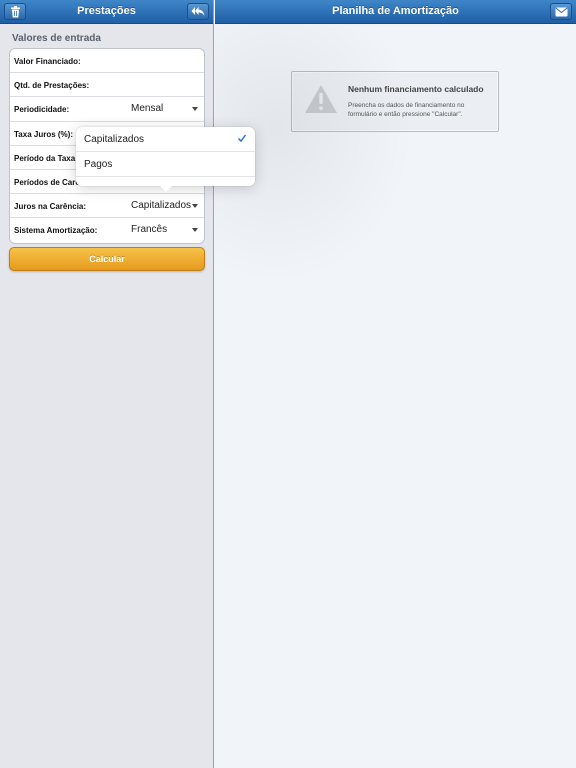 Image resolution: width=576 pixels, height=768 pixels. I want to click on field-label: Sistema Amortização:, so click(56, 231).